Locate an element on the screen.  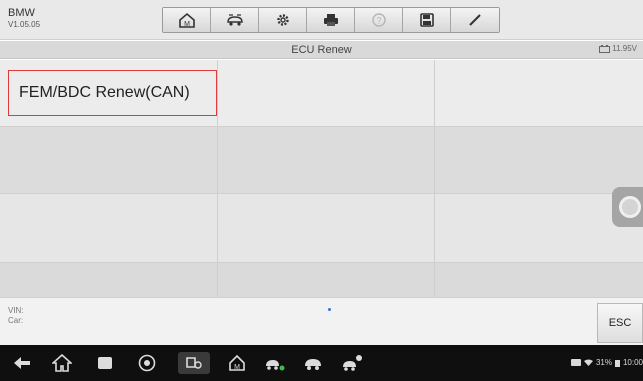
help-button: ? is located at coordinates (379, 20).